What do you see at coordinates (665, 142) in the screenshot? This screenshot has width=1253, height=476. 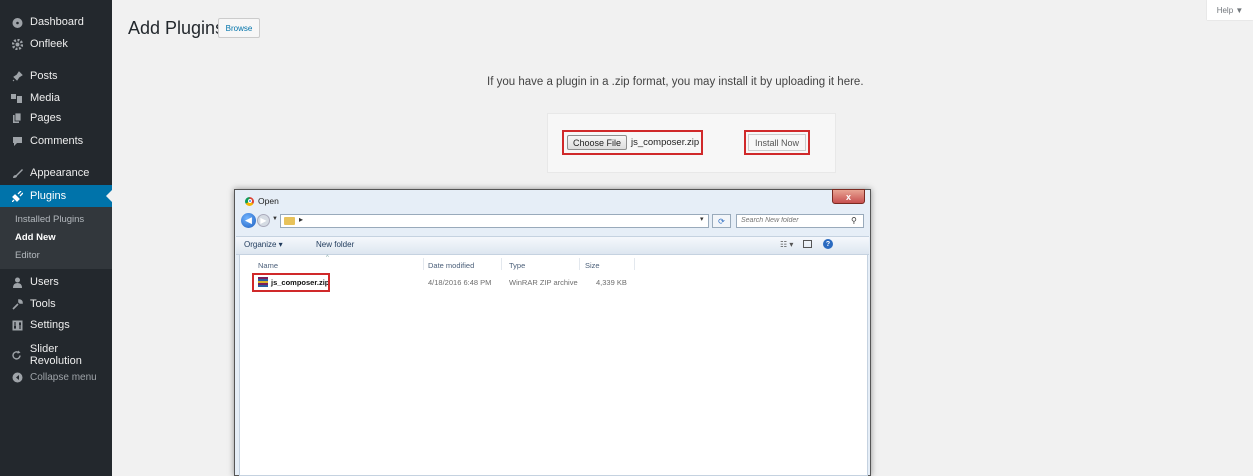 I see `selected-file-name: js_composer.zip` at bounding box center [665, 142].